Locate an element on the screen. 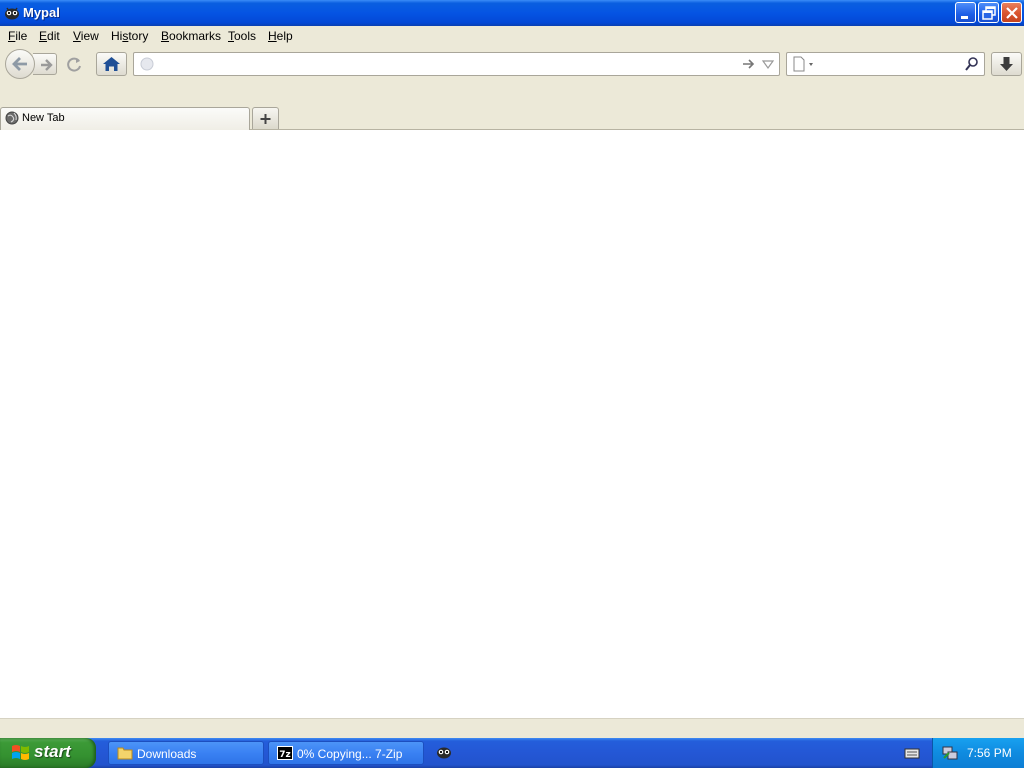  clock: 7:56 PM is located at coordinates (989, 753).